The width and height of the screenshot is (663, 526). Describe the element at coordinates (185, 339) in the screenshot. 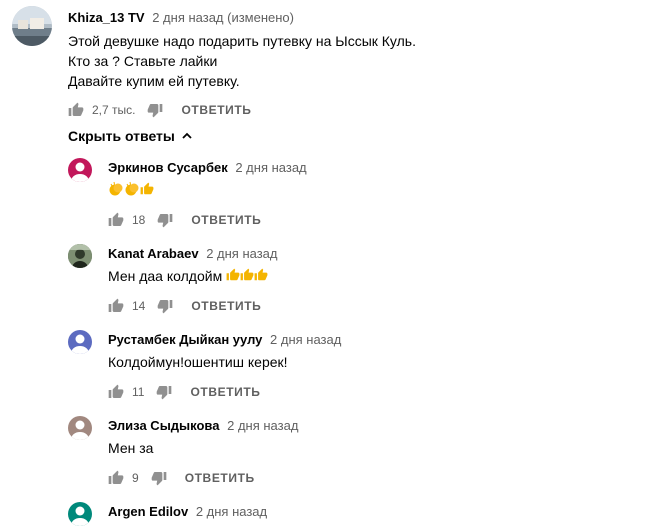

I see `author-name: Рустамбек Дыйкан уулу` at that location.